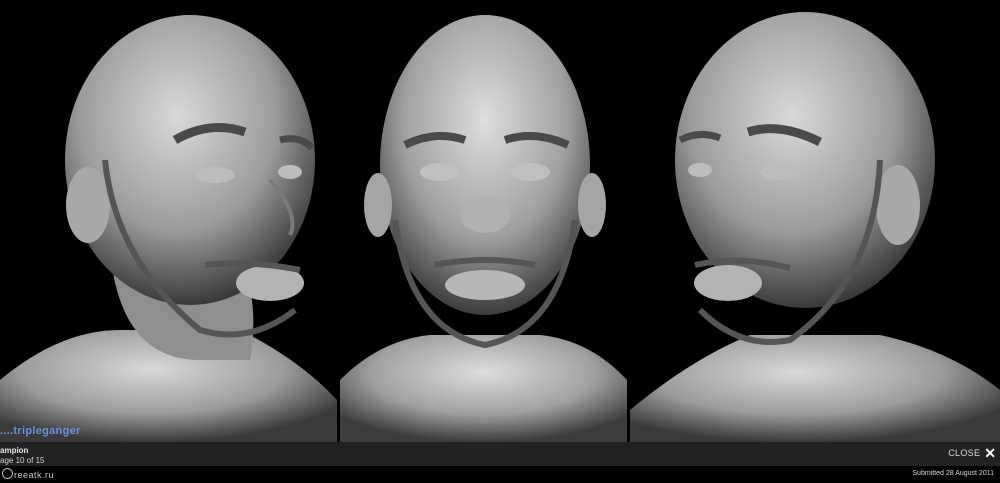 The width and height of the screenshot is (1000, 483). What do you see at coordinates (500, 454) in the screenshot?
I see `caption-bar: ampion age 10 of 15 CLOSE ✕` at bounding box center [500, 454].